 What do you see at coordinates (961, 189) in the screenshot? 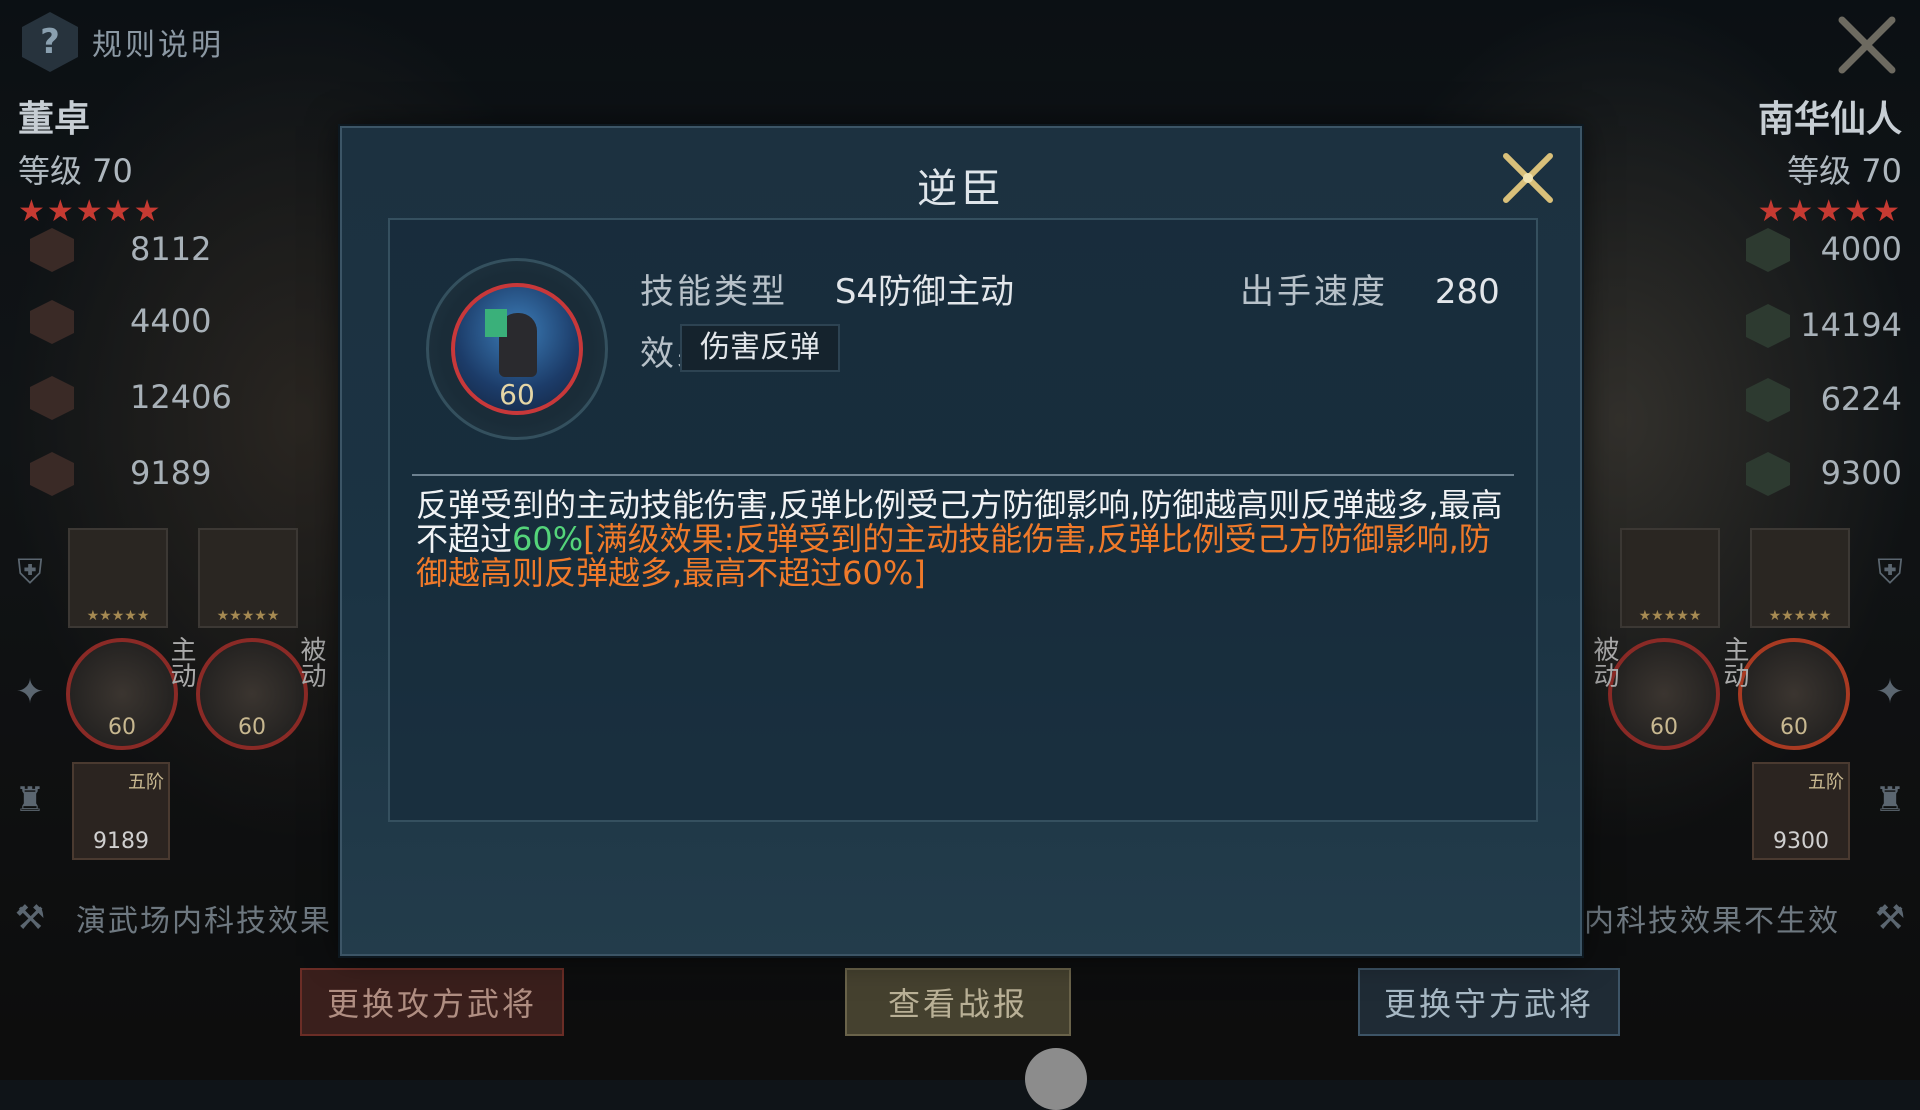
I see `modal-title: 逆臣` at bounding box center [961, 189].